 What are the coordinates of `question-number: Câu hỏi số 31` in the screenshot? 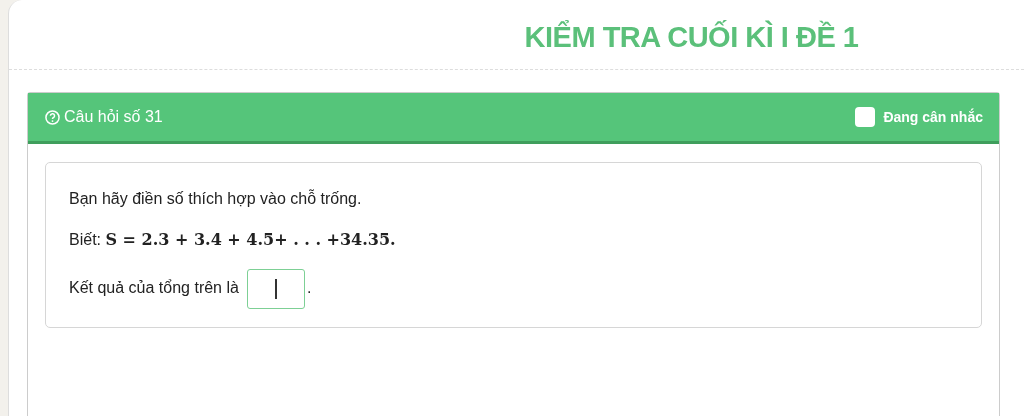 It's located at (113, 117).